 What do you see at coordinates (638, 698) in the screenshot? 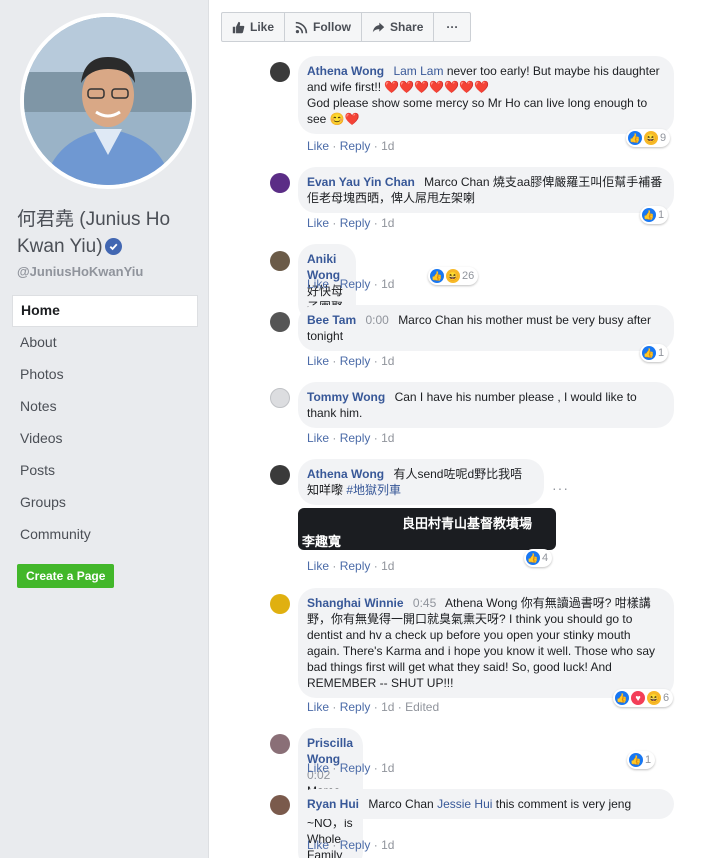
I see `love-reaction-icon: ♥` at bounding box center [638, 698].